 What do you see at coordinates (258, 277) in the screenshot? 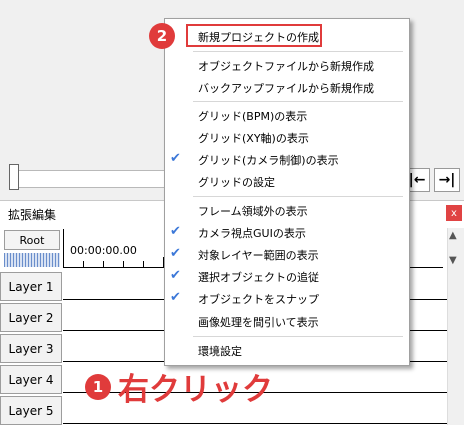
I see `menu-item-follow-selection: 選択オブジェクトの追従` at bounding box center [258, 277].